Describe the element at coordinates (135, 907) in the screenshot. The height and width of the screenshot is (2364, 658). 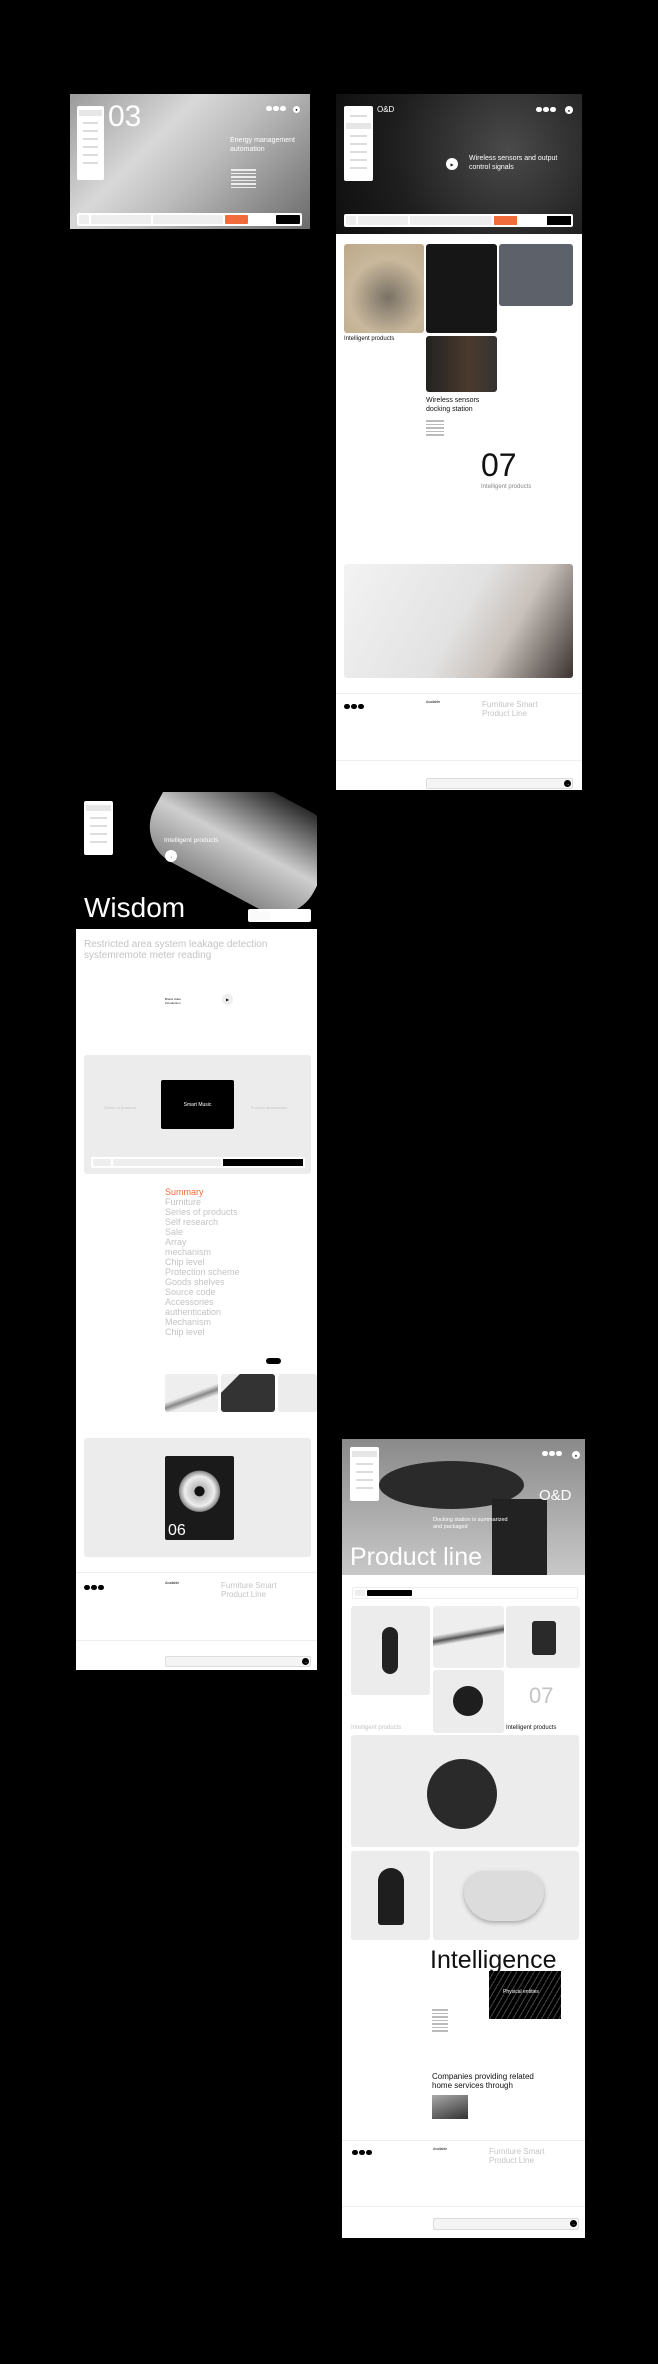
I see `hero-word: Wisdom` at that location.